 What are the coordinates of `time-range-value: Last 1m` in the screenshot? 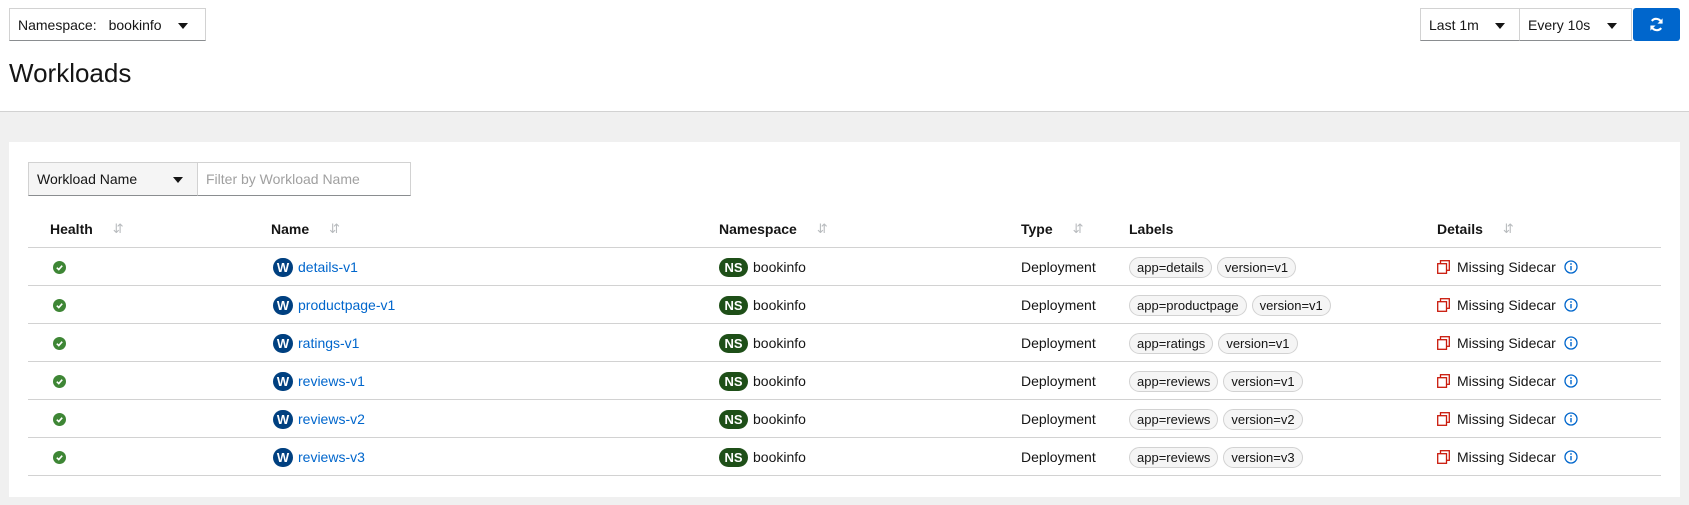 It's located at (1454, 24).